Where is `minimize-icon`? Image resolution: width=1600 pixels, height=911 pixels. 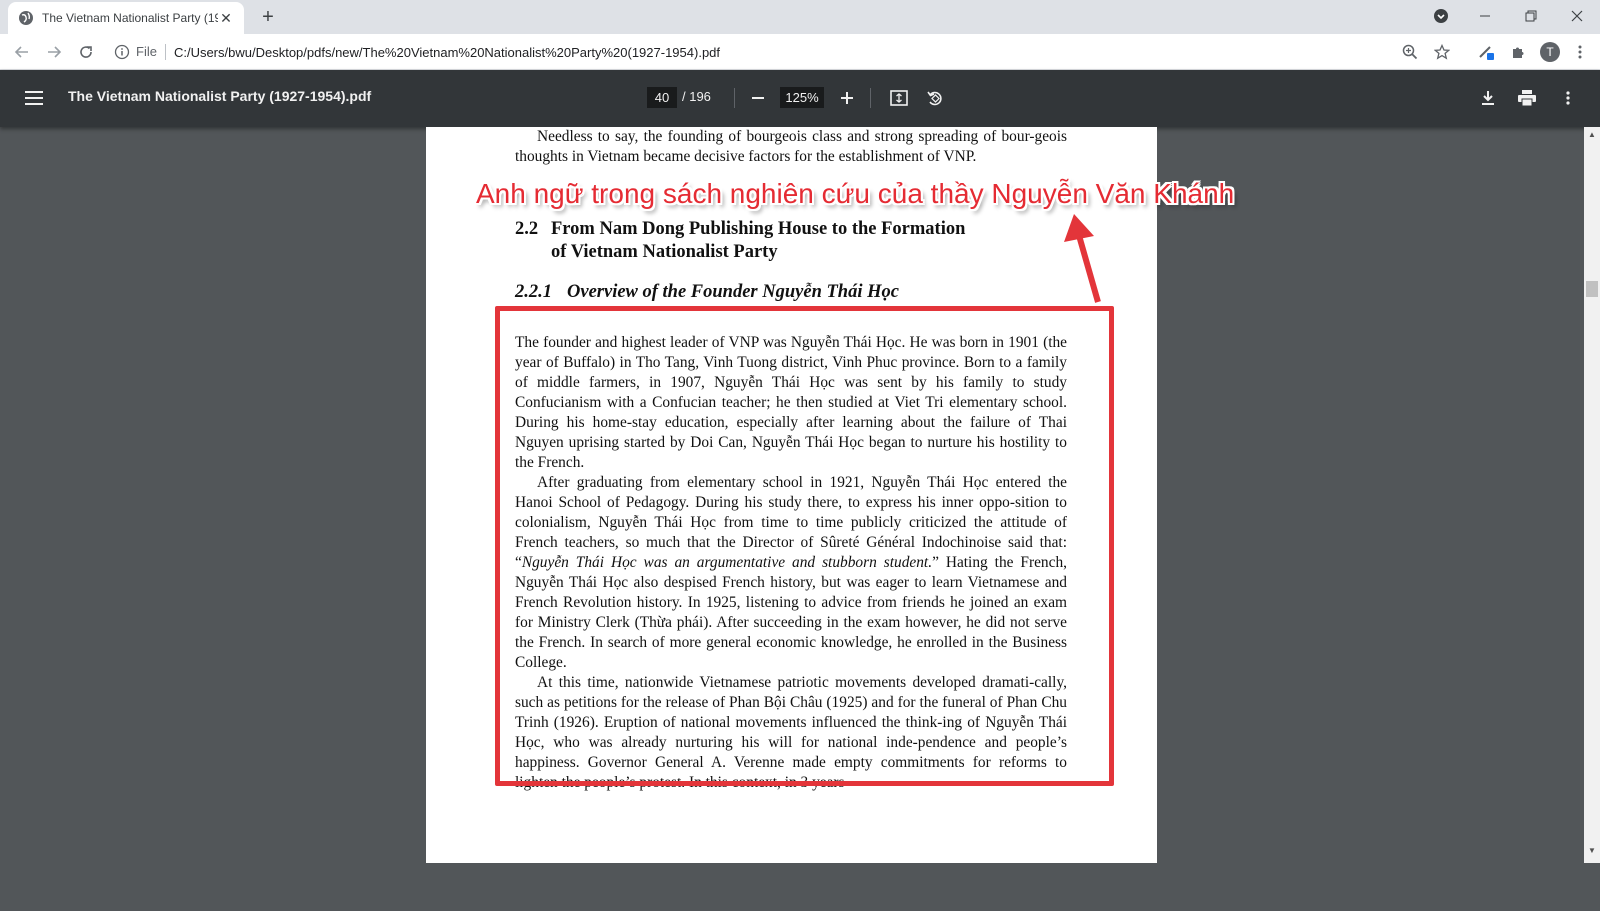
minimize-icon is located at coordinates (1485, 16).